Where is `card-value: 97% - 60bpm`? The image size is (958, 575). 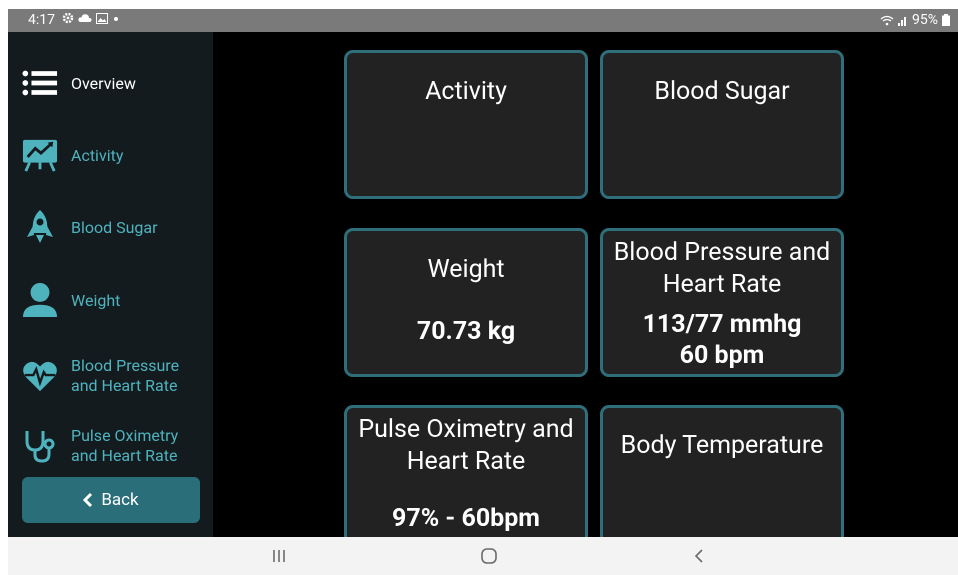
card-value: 97% - 60bpm is located at coordinates (466, 518).